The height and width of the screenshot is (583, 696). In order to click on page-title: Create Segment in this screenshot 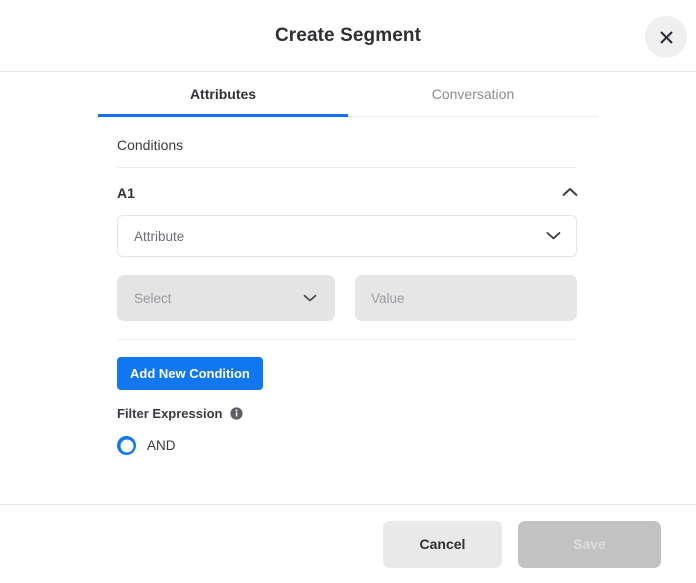, I will do `click(348, 35)`.